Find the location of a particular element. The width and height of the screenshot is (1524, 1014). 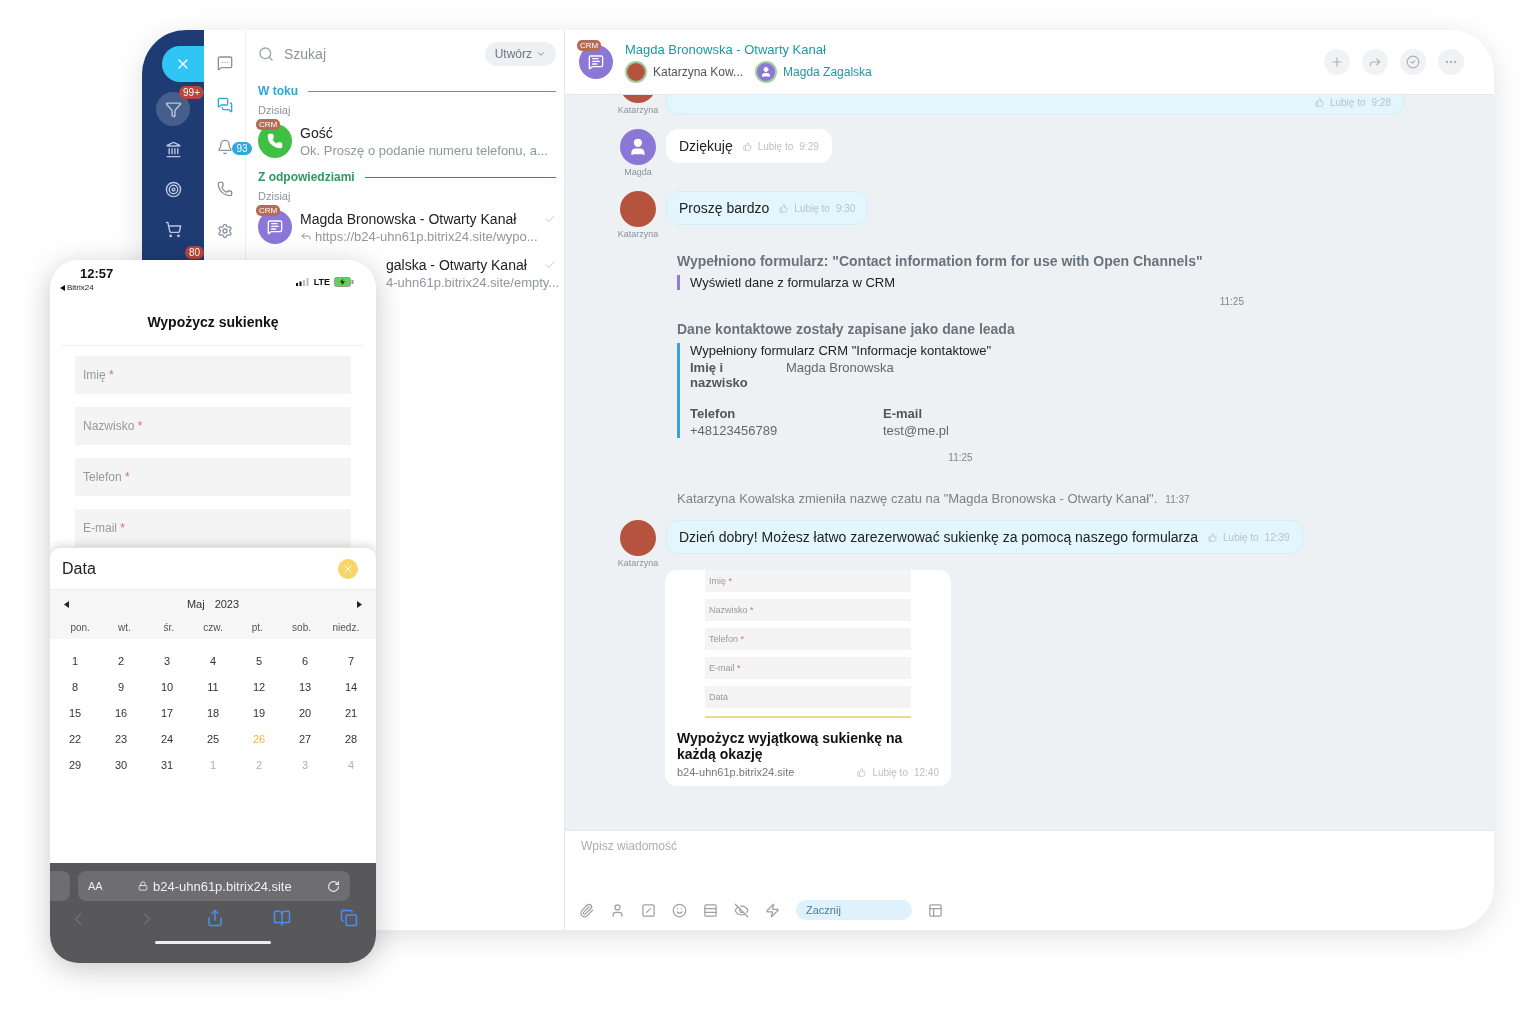

plus-icon is located at coordinates (1337, 62).